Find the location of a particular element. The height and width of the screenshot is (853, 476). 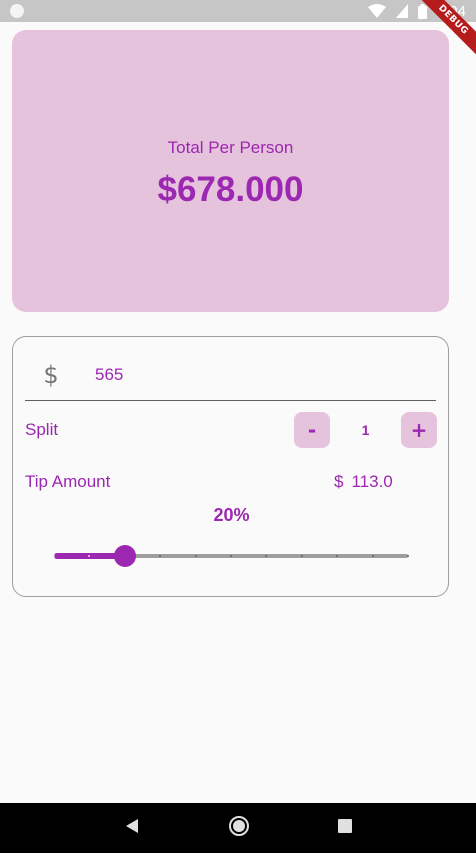

battery-icon is located at coordinates (422, 11).